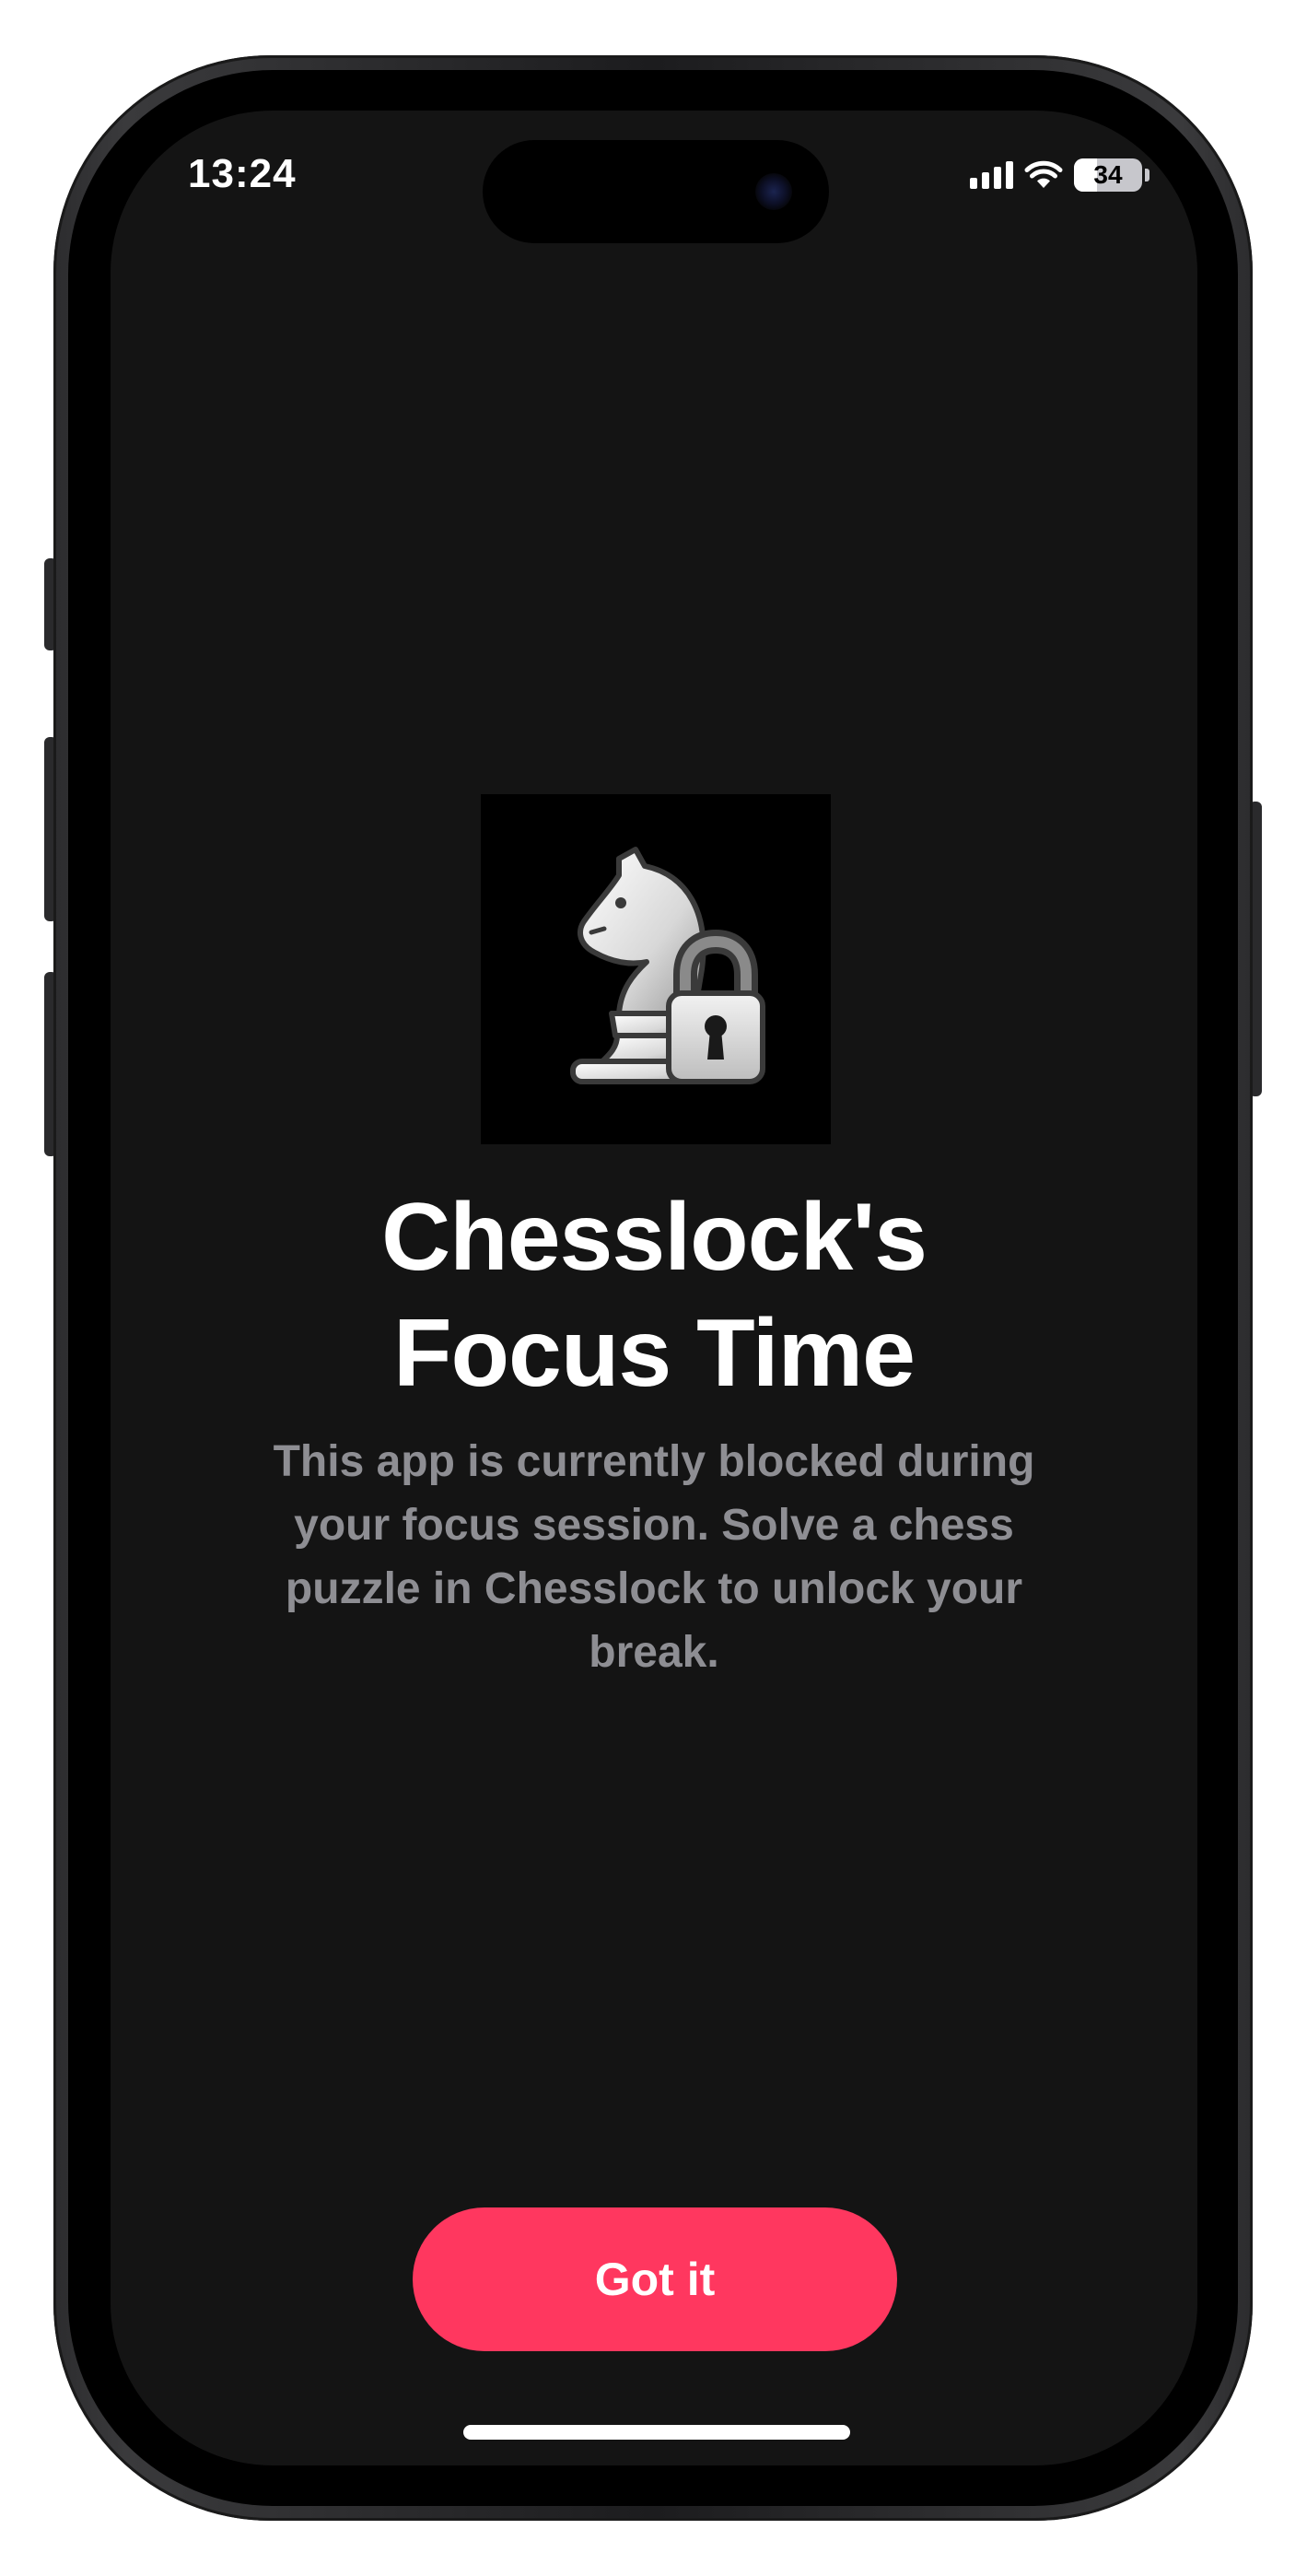  Describe the element at coordinates (668, 965) in the screenshot. I see `knight-lock-graphic` at that location.